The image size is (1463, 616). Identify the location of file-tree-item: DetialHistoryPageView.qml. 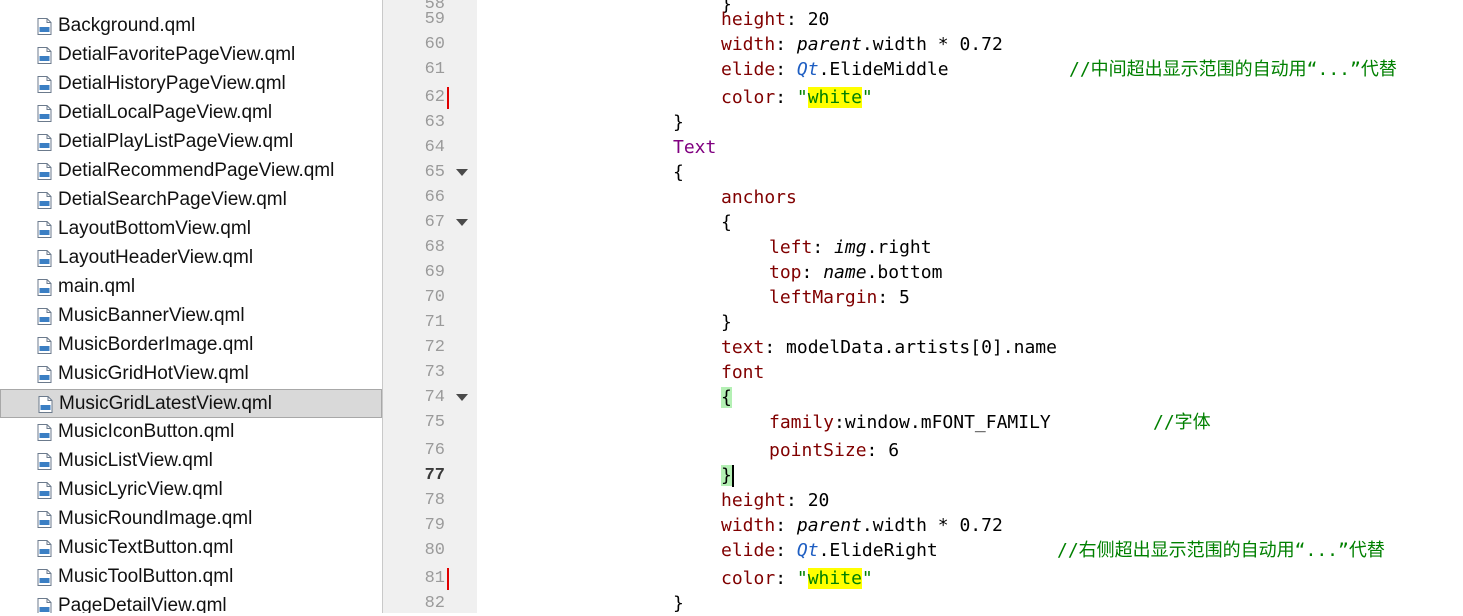
(191, 84).